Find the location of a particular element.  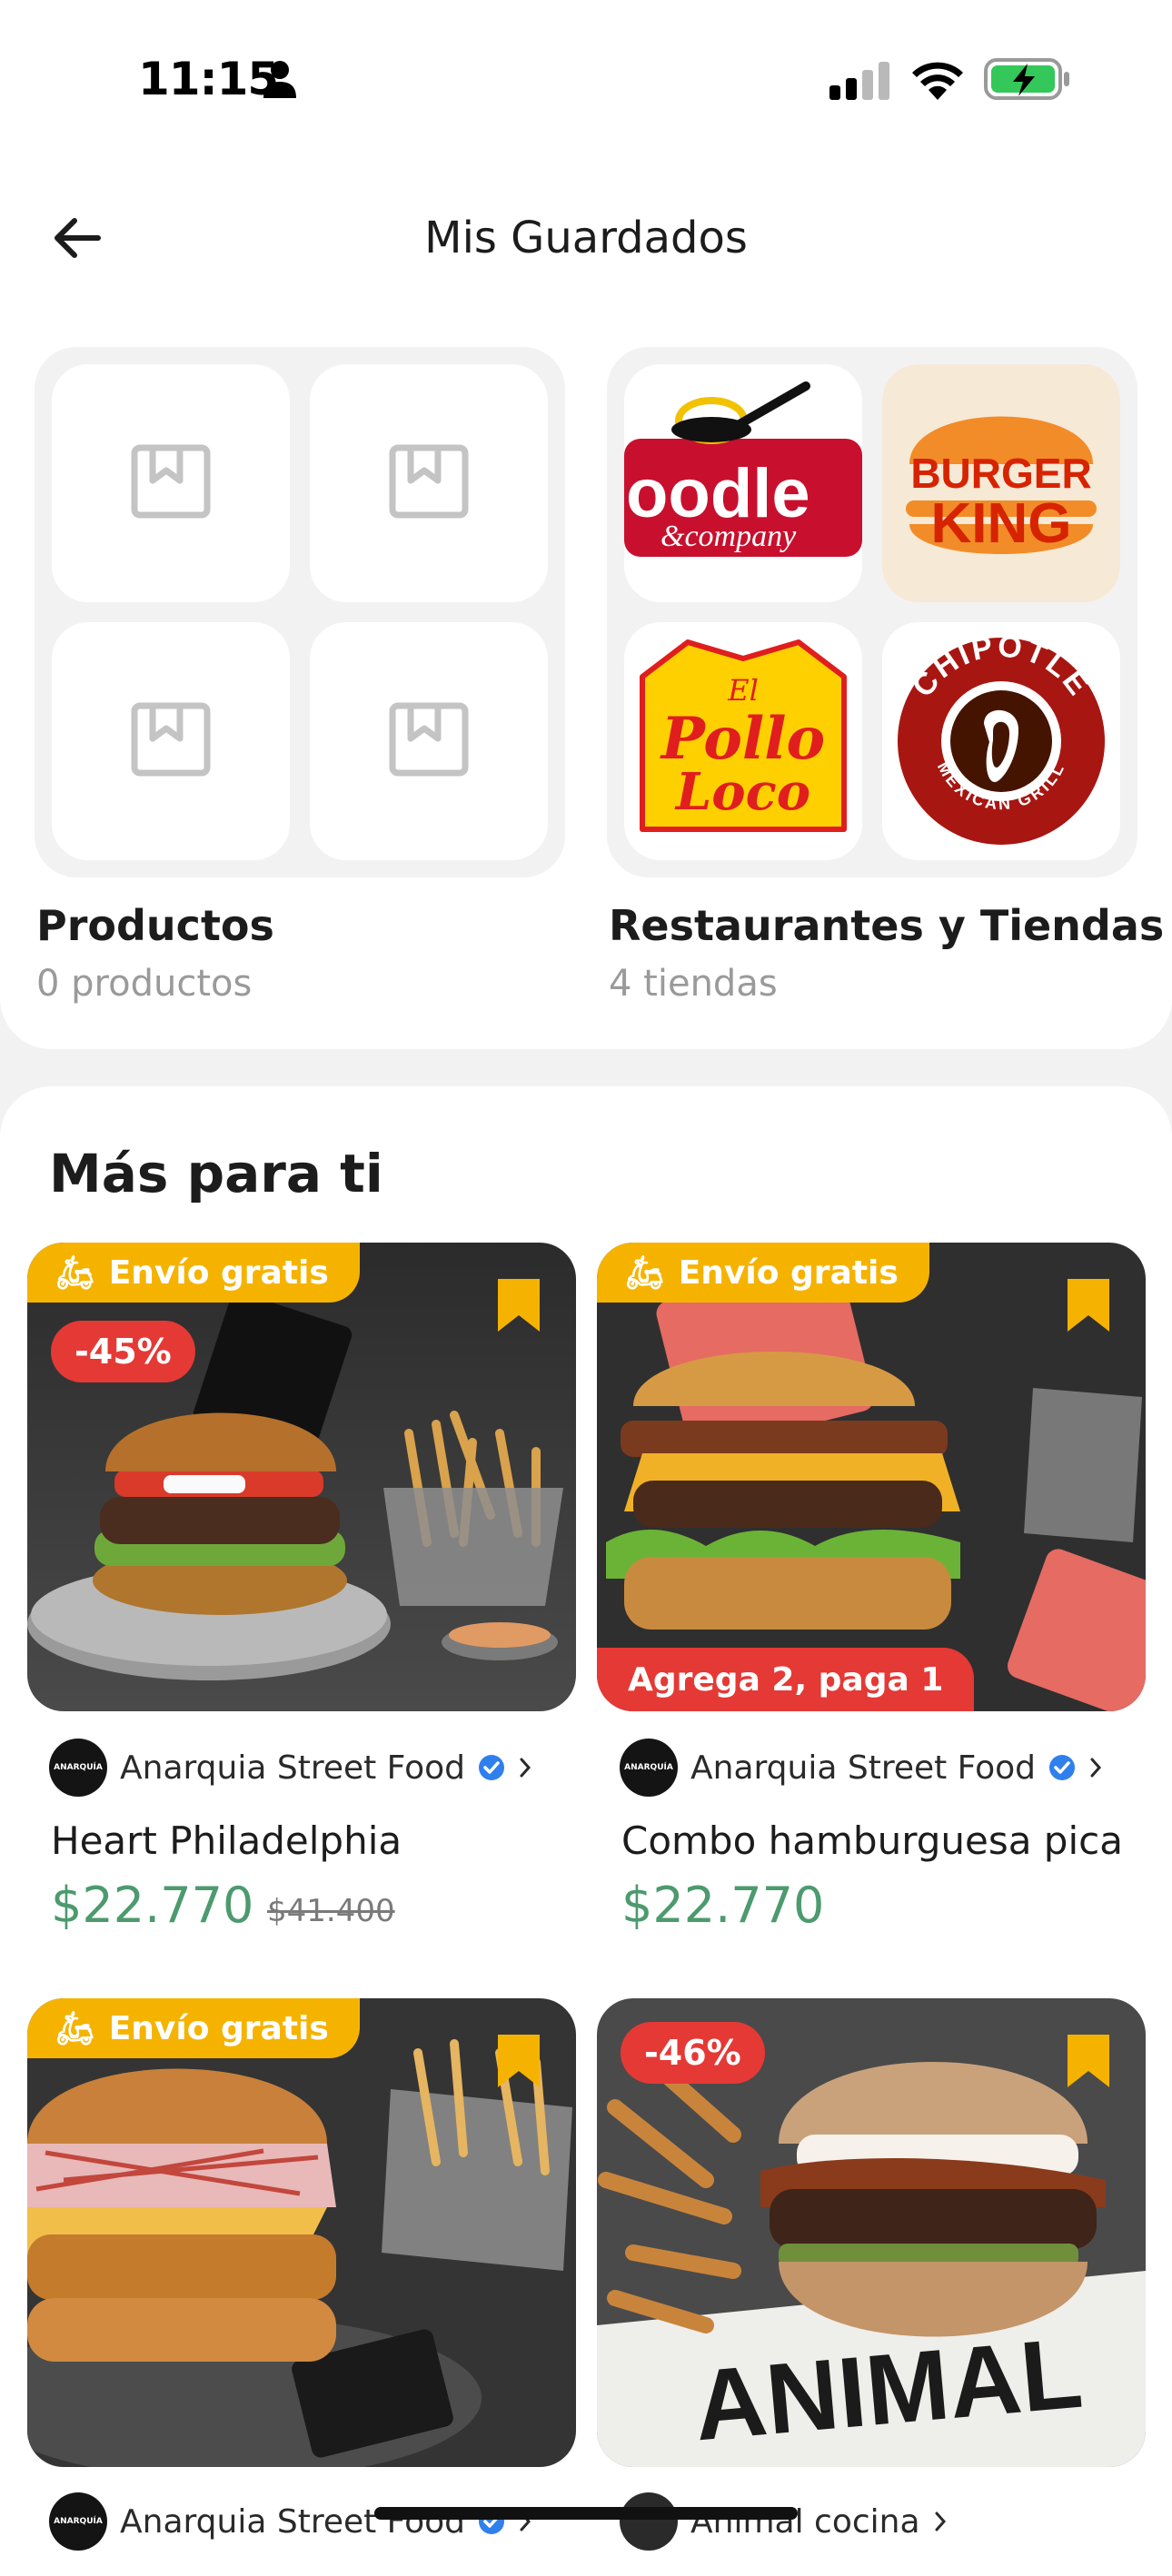

home-indicator is located at coordinates (586, 2513).